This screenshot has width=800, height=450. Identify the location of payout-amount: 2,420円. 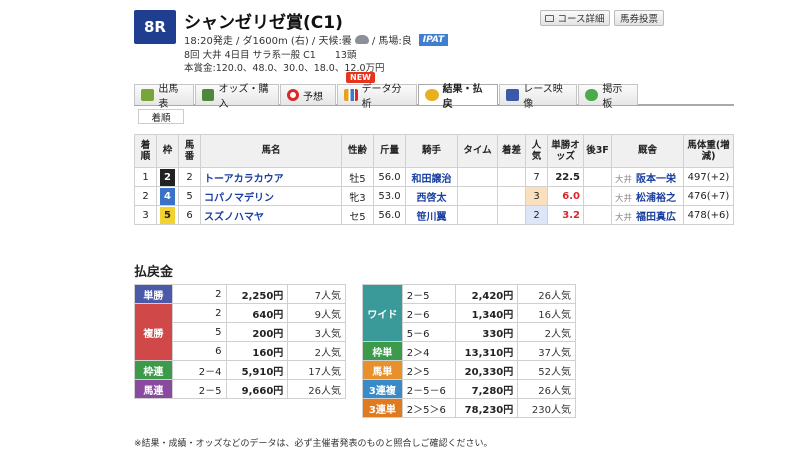
(487, 294).